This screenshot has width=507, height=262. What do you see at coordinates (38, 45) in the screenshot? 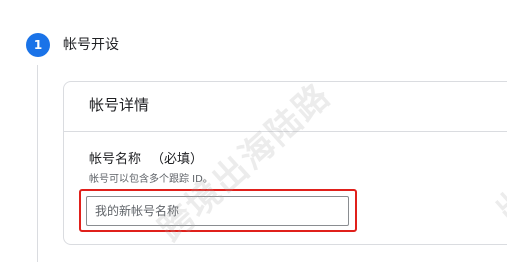
I see `step-number-badge: 1` at bounding box center [38, 45].